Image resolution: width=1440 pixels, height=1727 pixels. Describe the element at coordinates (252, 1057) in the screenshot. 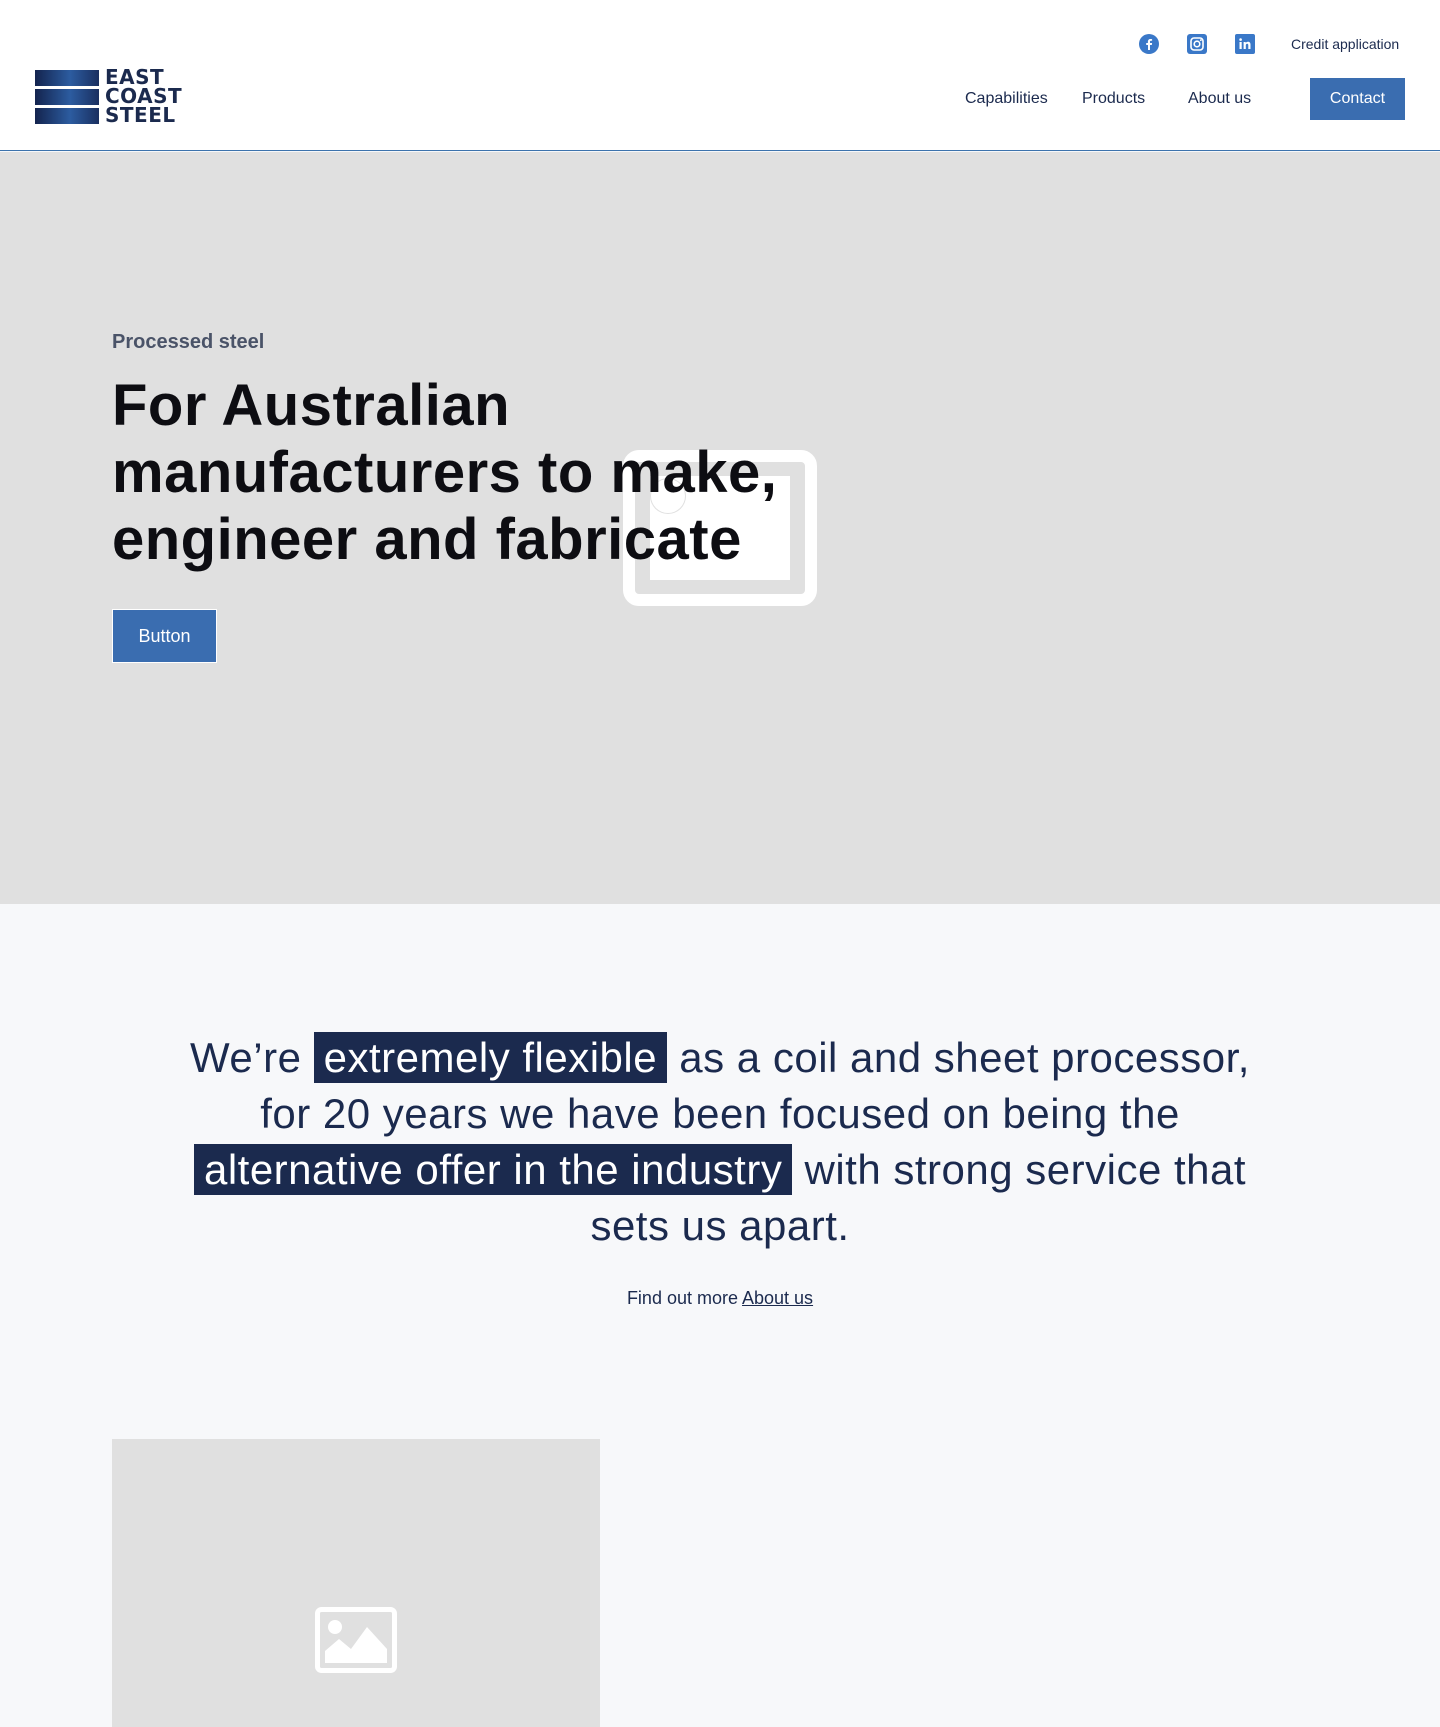

I see `intro-text: We’re` at that location.